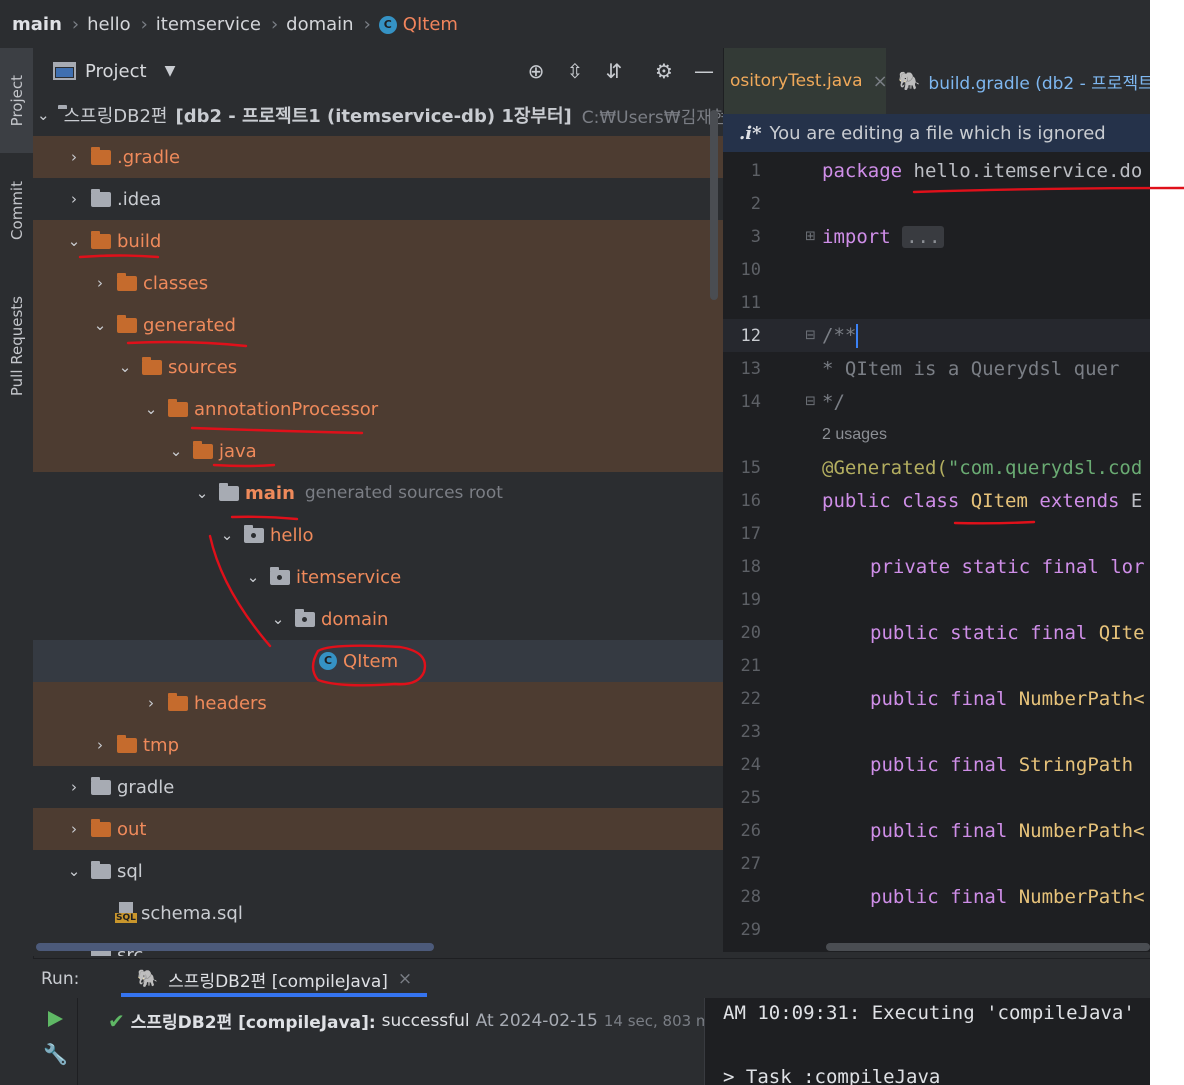  What do you see at coordinates (126, 913) in the screenshot?
I see `sql-file-icon: SQL` at bounding box center [126, 913].